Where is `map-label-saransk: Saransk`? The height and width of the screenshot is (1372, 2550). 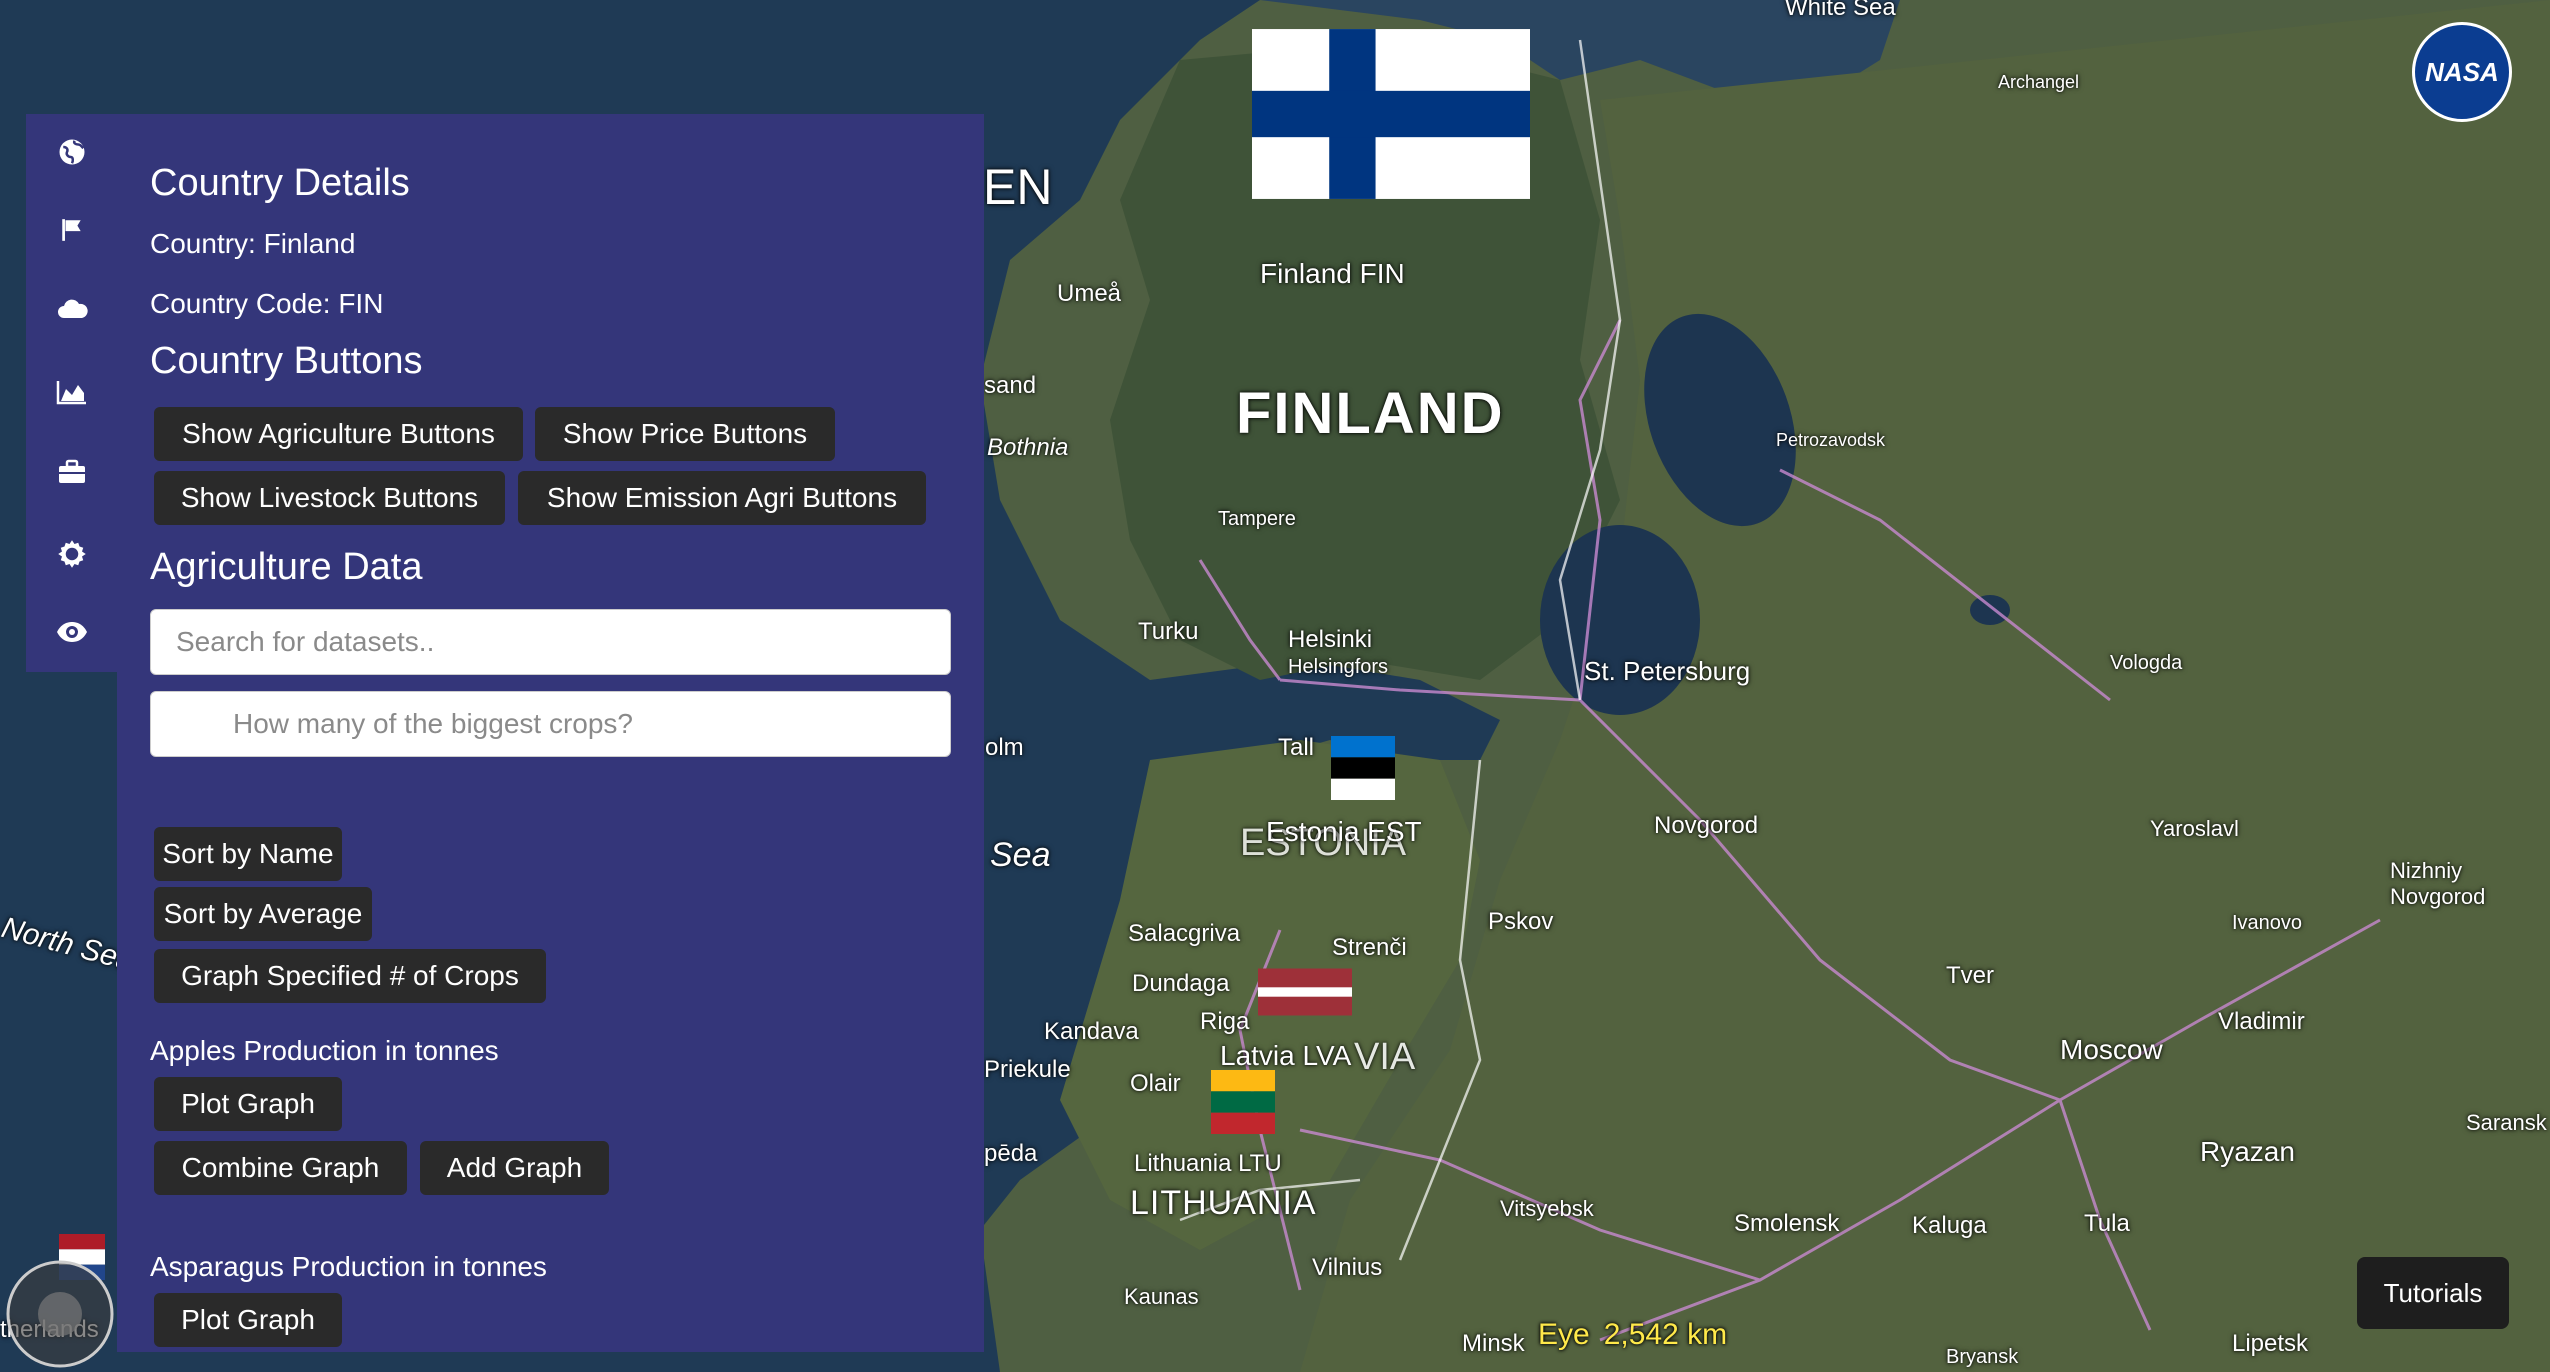 map-label-saransk: Saransk is located at coordinates (2506, 1122).